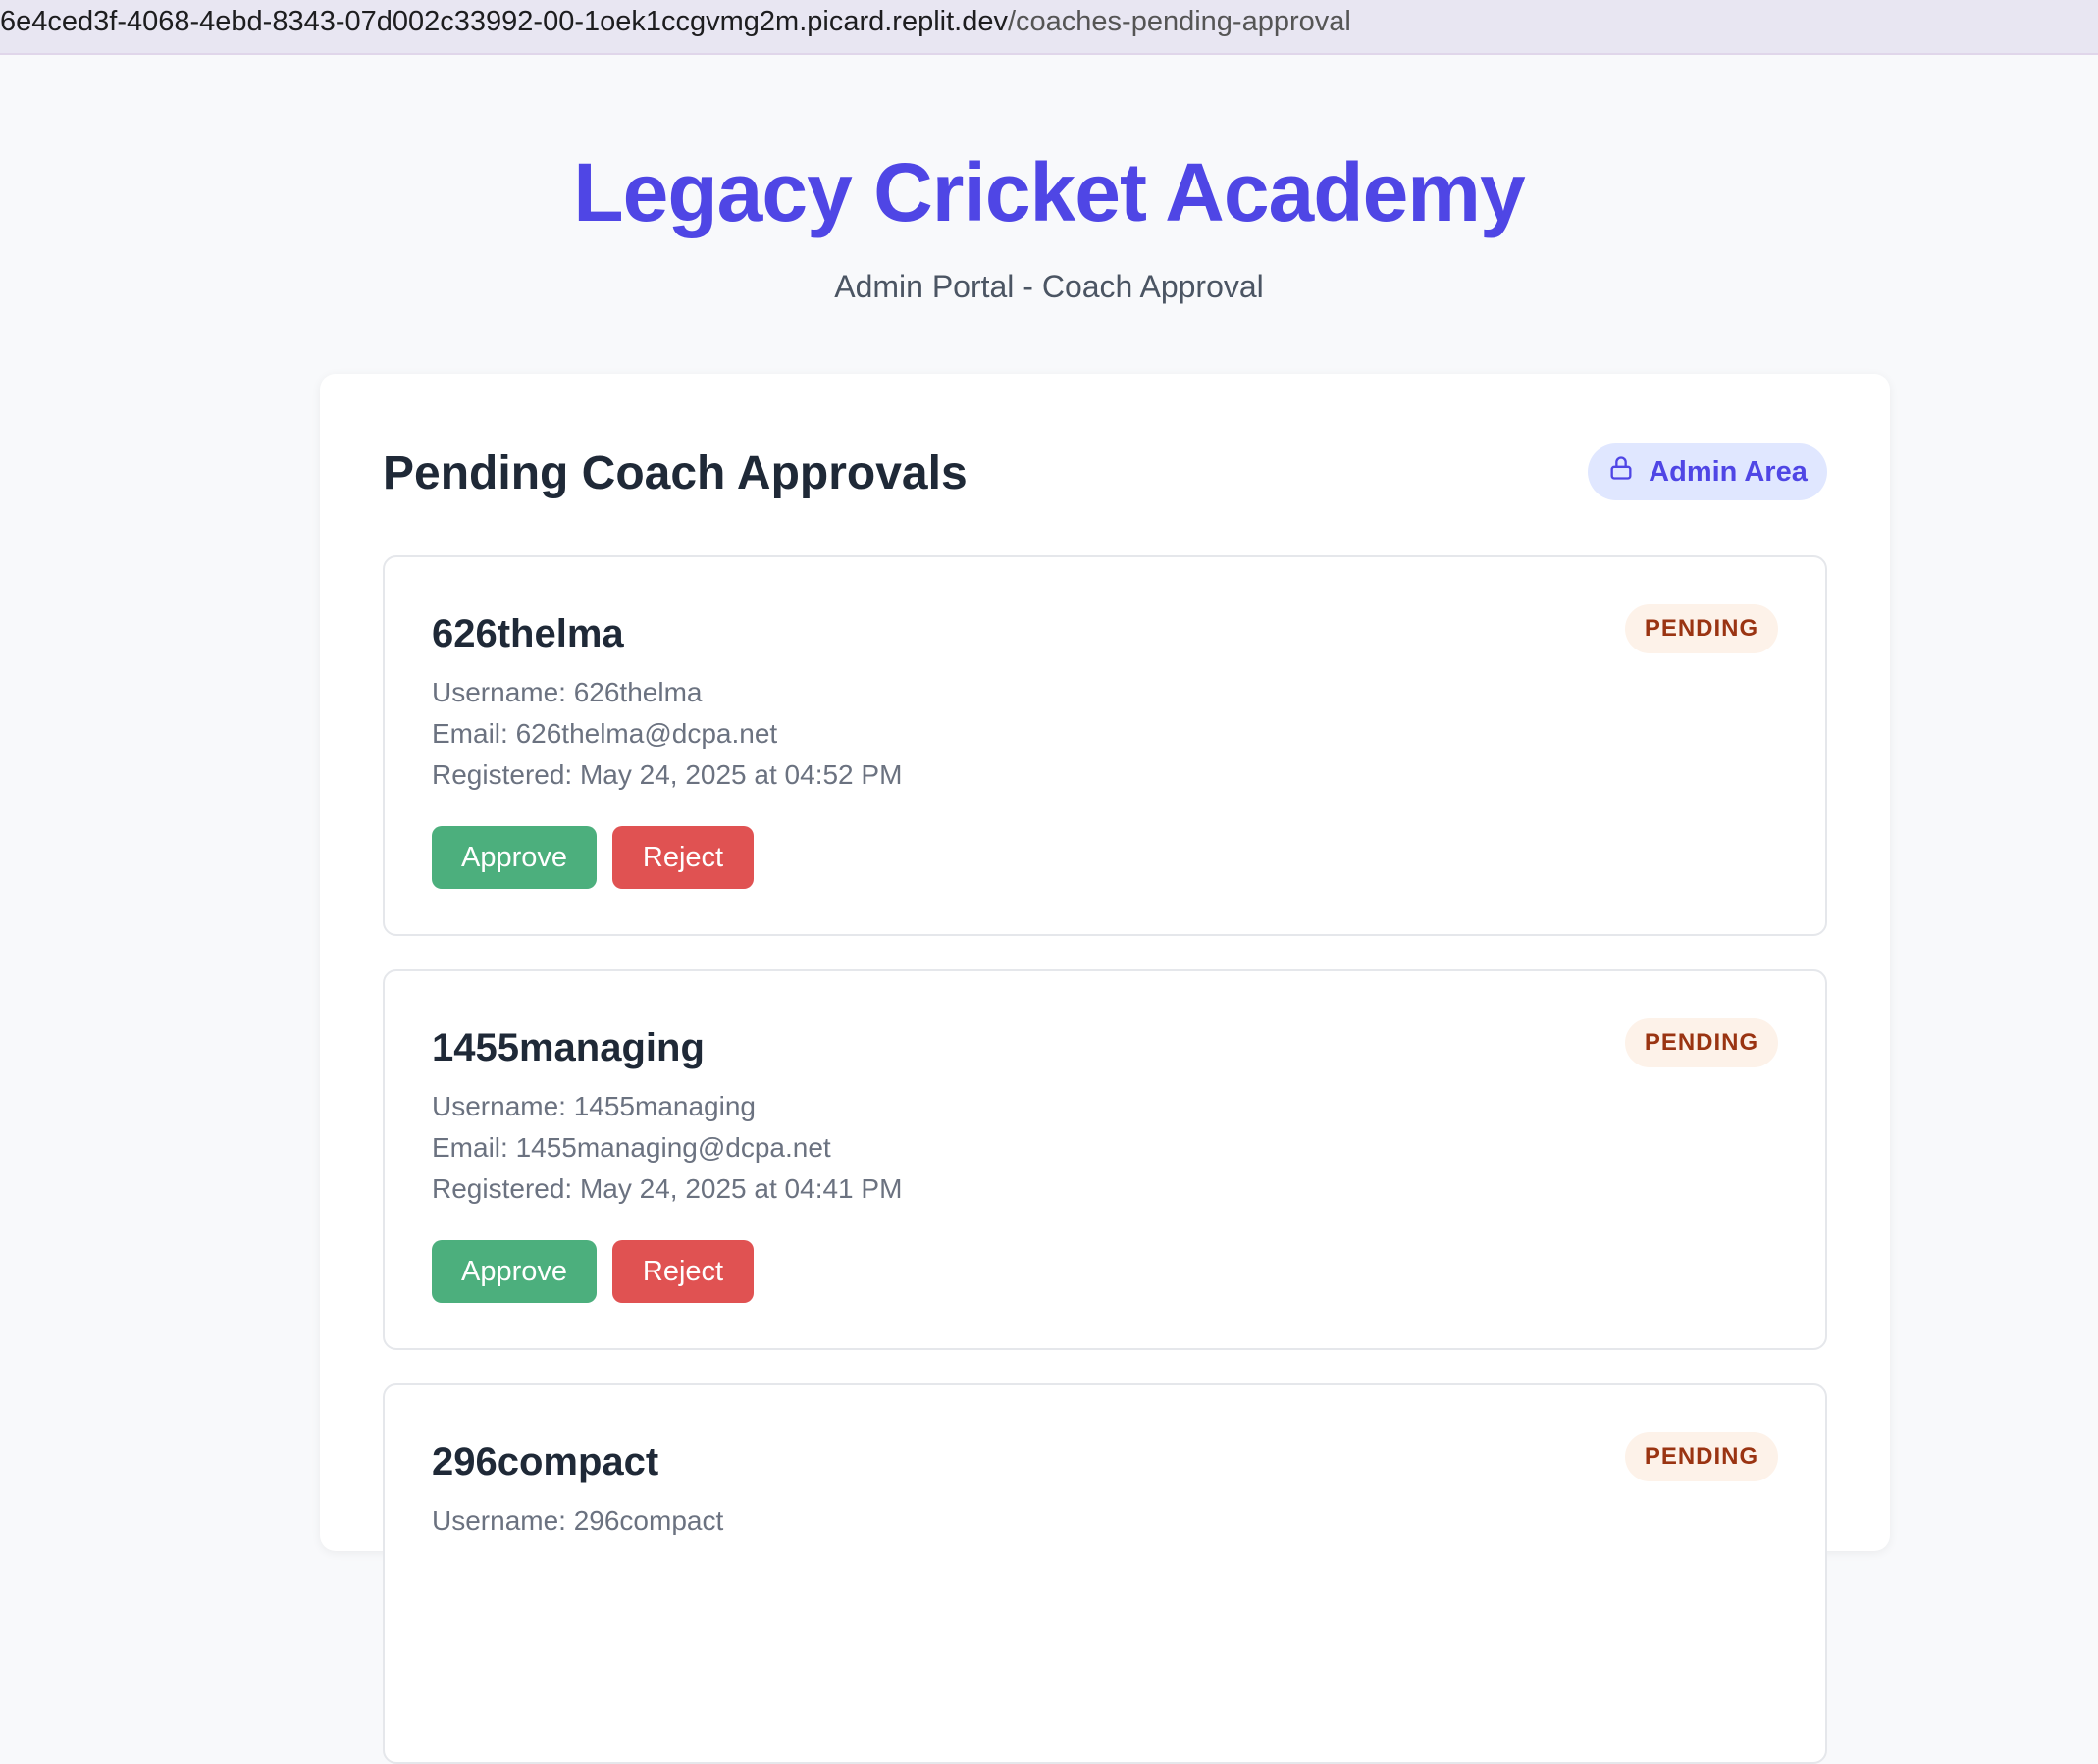  Describe the element at coordinates (594, 1106) in the screenshot. I see `coach-username: Username: 1455managing` at that location.